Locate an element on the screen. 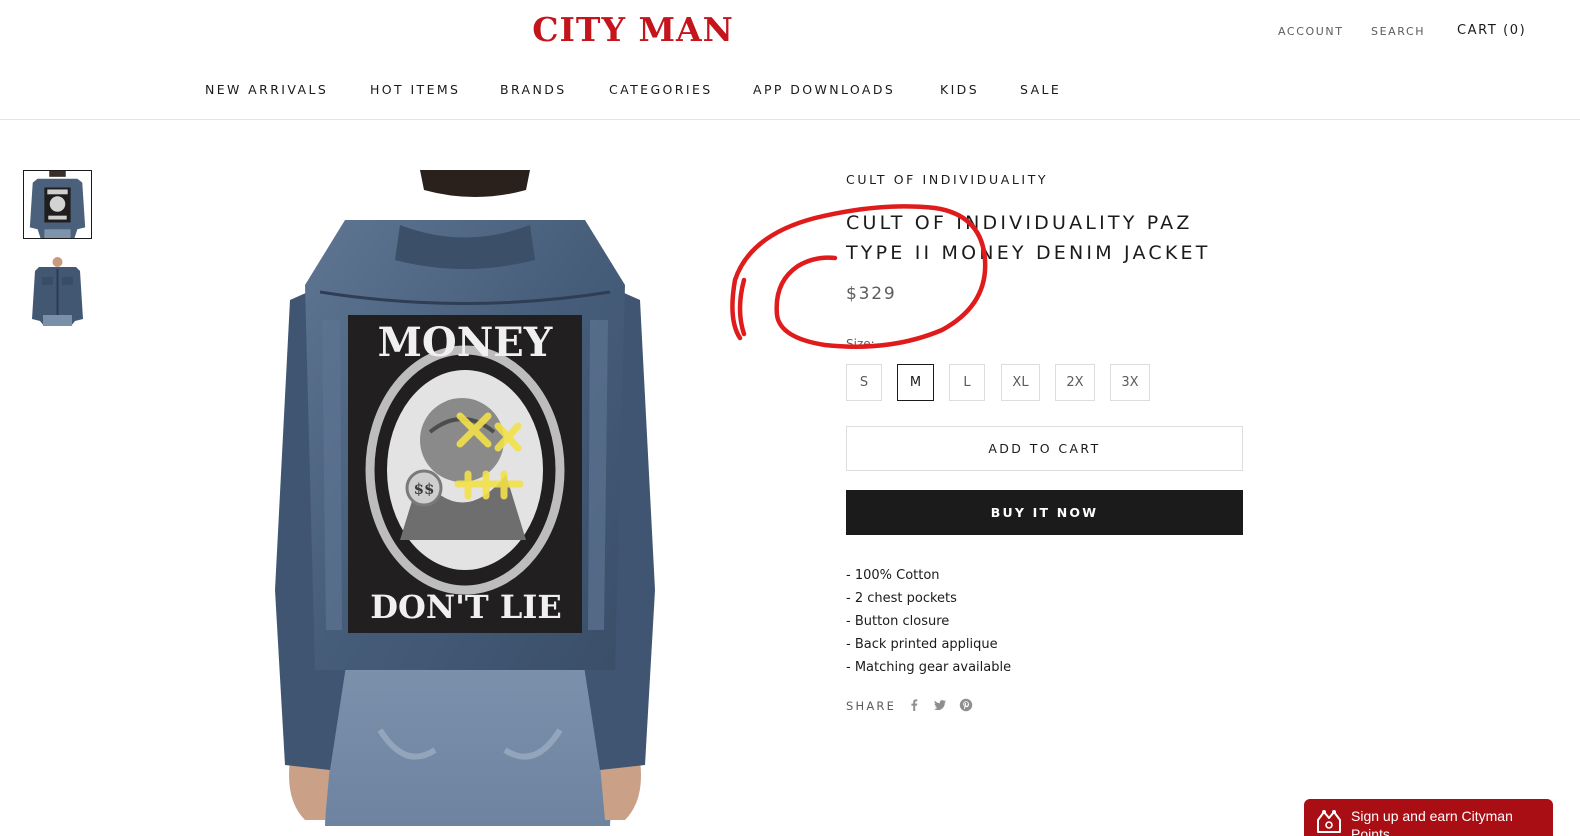  site-logo: CITY MAN is located at coordinates (633, 30).